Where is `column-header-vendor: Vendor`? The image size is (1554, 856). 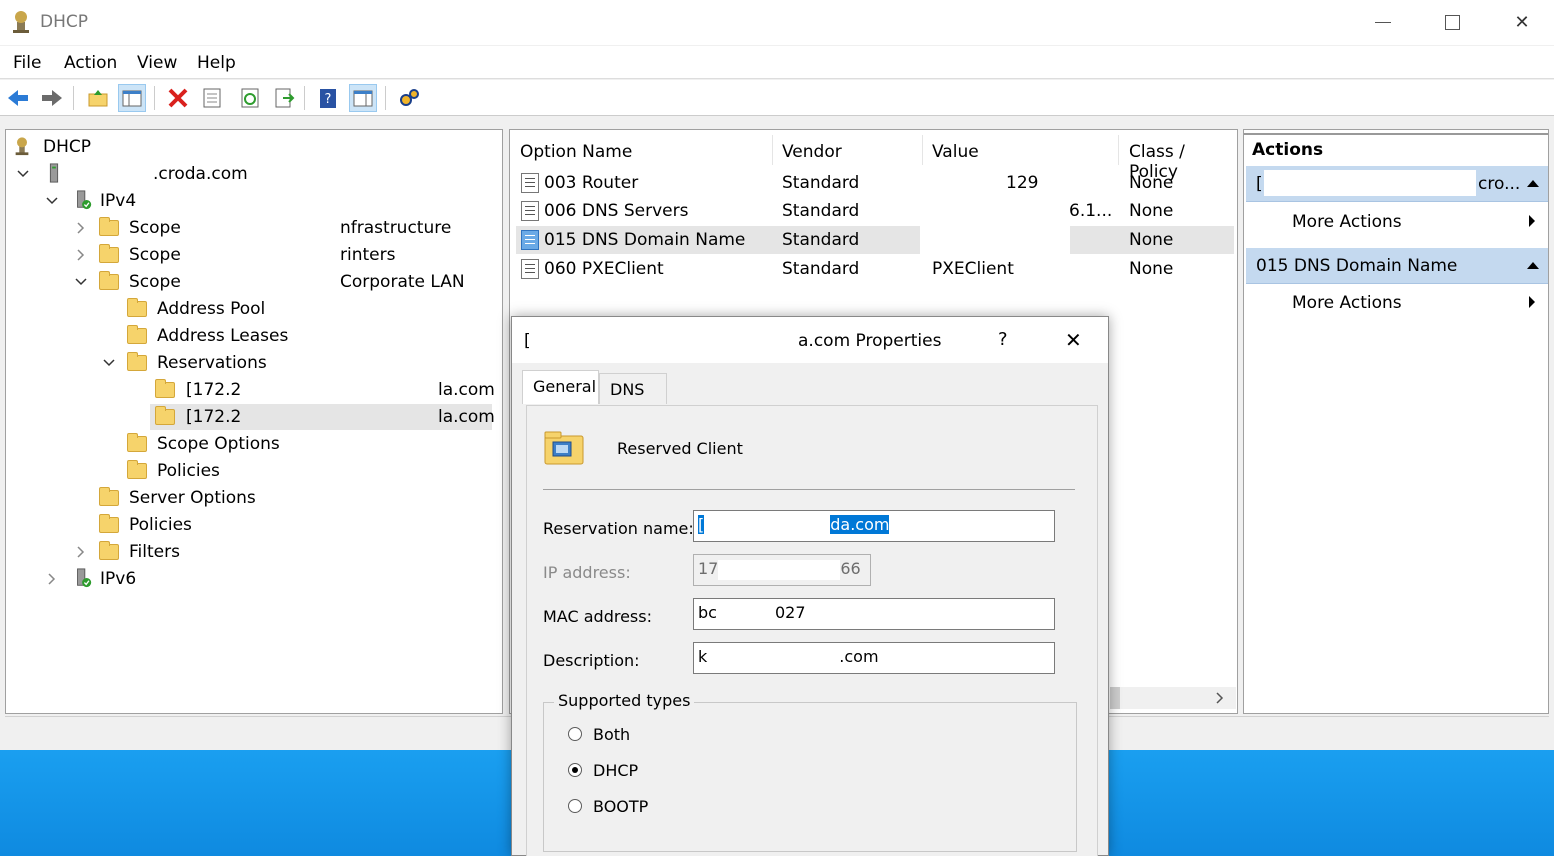 column-header-vendor: Vendor is located at coordinates (812, 152).